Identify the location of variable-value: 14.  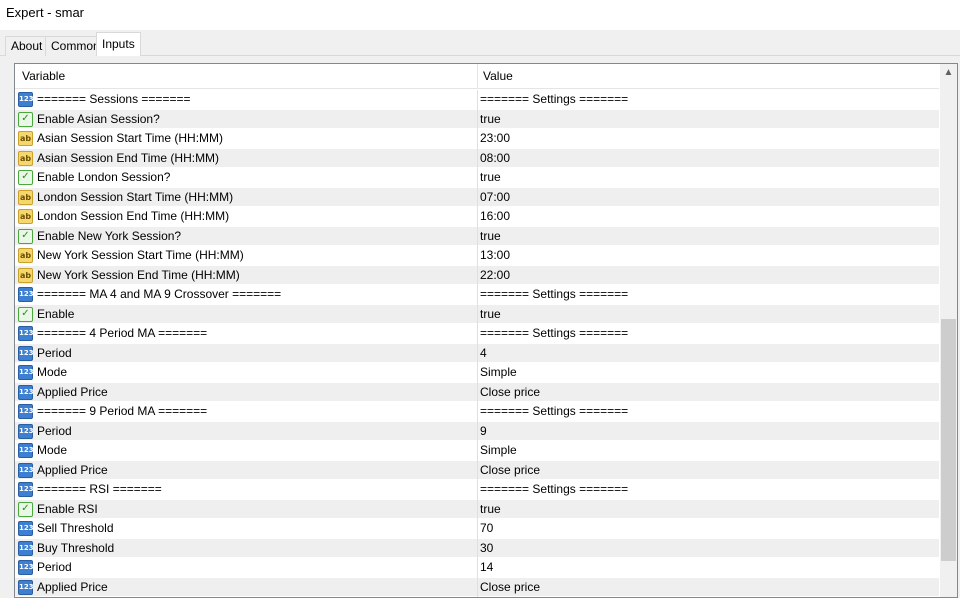
(707, 567).